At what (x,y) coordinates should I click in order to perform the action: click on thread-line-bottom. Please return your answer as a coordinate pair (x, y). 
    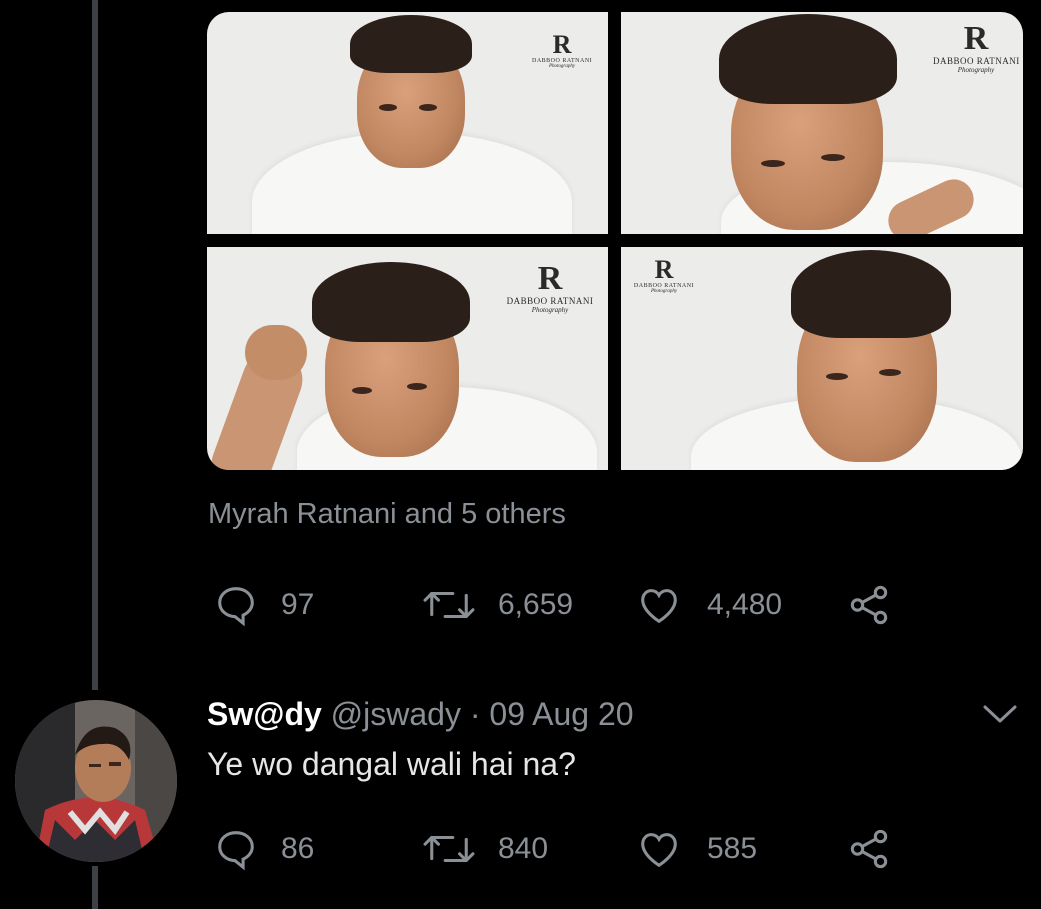
    Looking at the image, I should click on (95, 887).